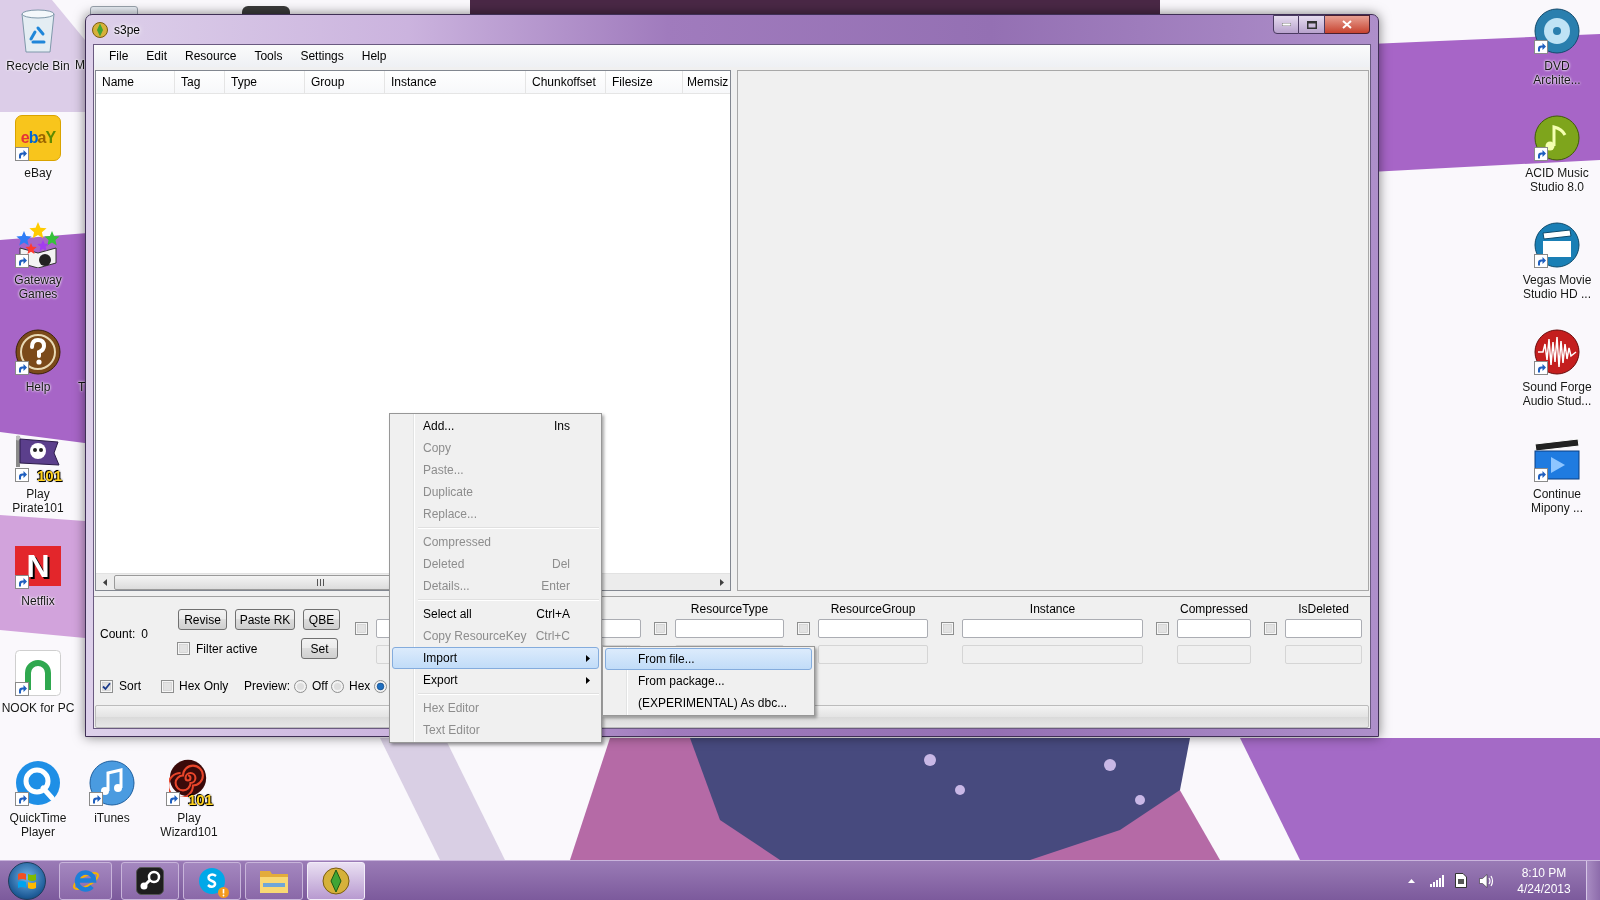 The width and height of the screenshot is (1600, 900). Describe the element at coordinates (38, 825) in the screenshot. I see `icon-label: QuickTime Player` at that location.